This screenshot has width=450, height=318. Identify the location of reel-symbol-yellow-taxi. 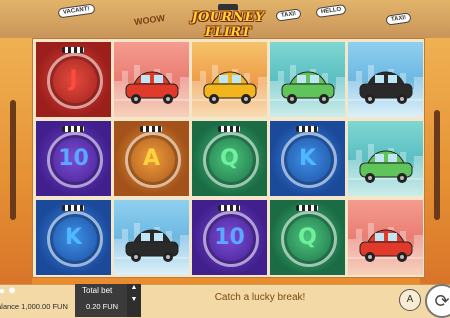
(229, 79).